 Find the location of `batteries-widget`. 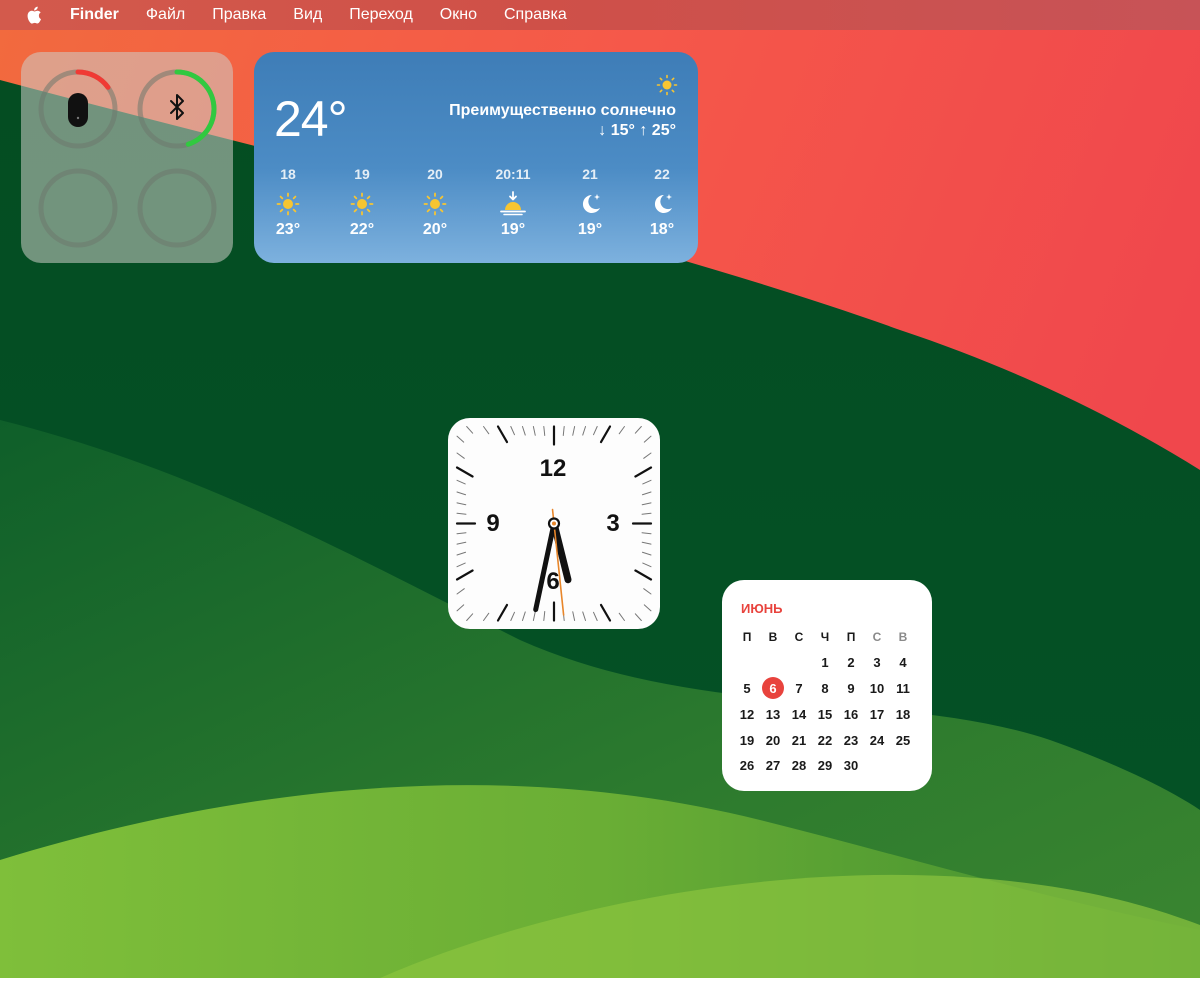

batteries-widget is located at coordinates (127, 157).